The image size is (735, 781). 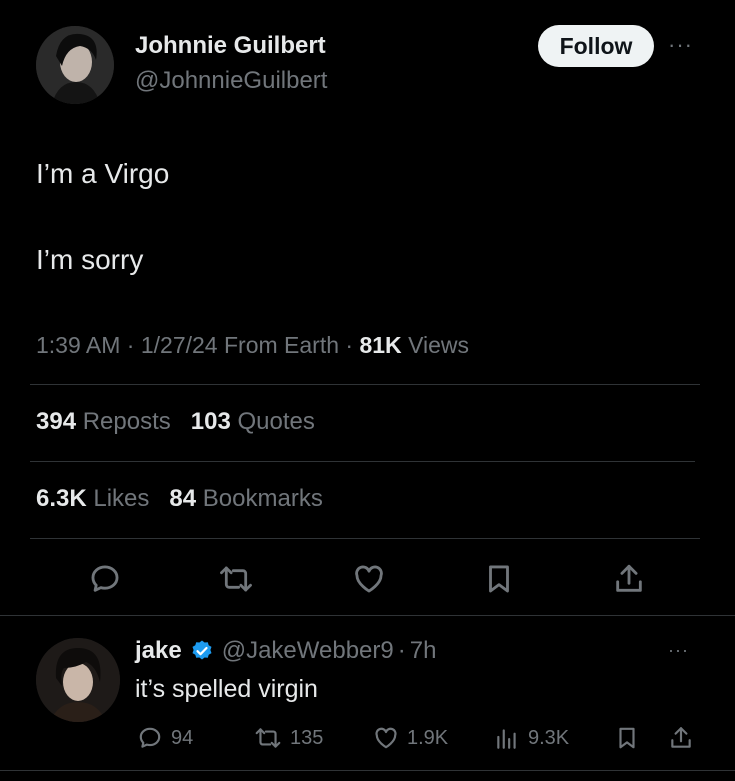 What do you see at coordinates (121, 498) in the screenshot?
I see `likes-label: Likes` at bounding box center [121, 498].